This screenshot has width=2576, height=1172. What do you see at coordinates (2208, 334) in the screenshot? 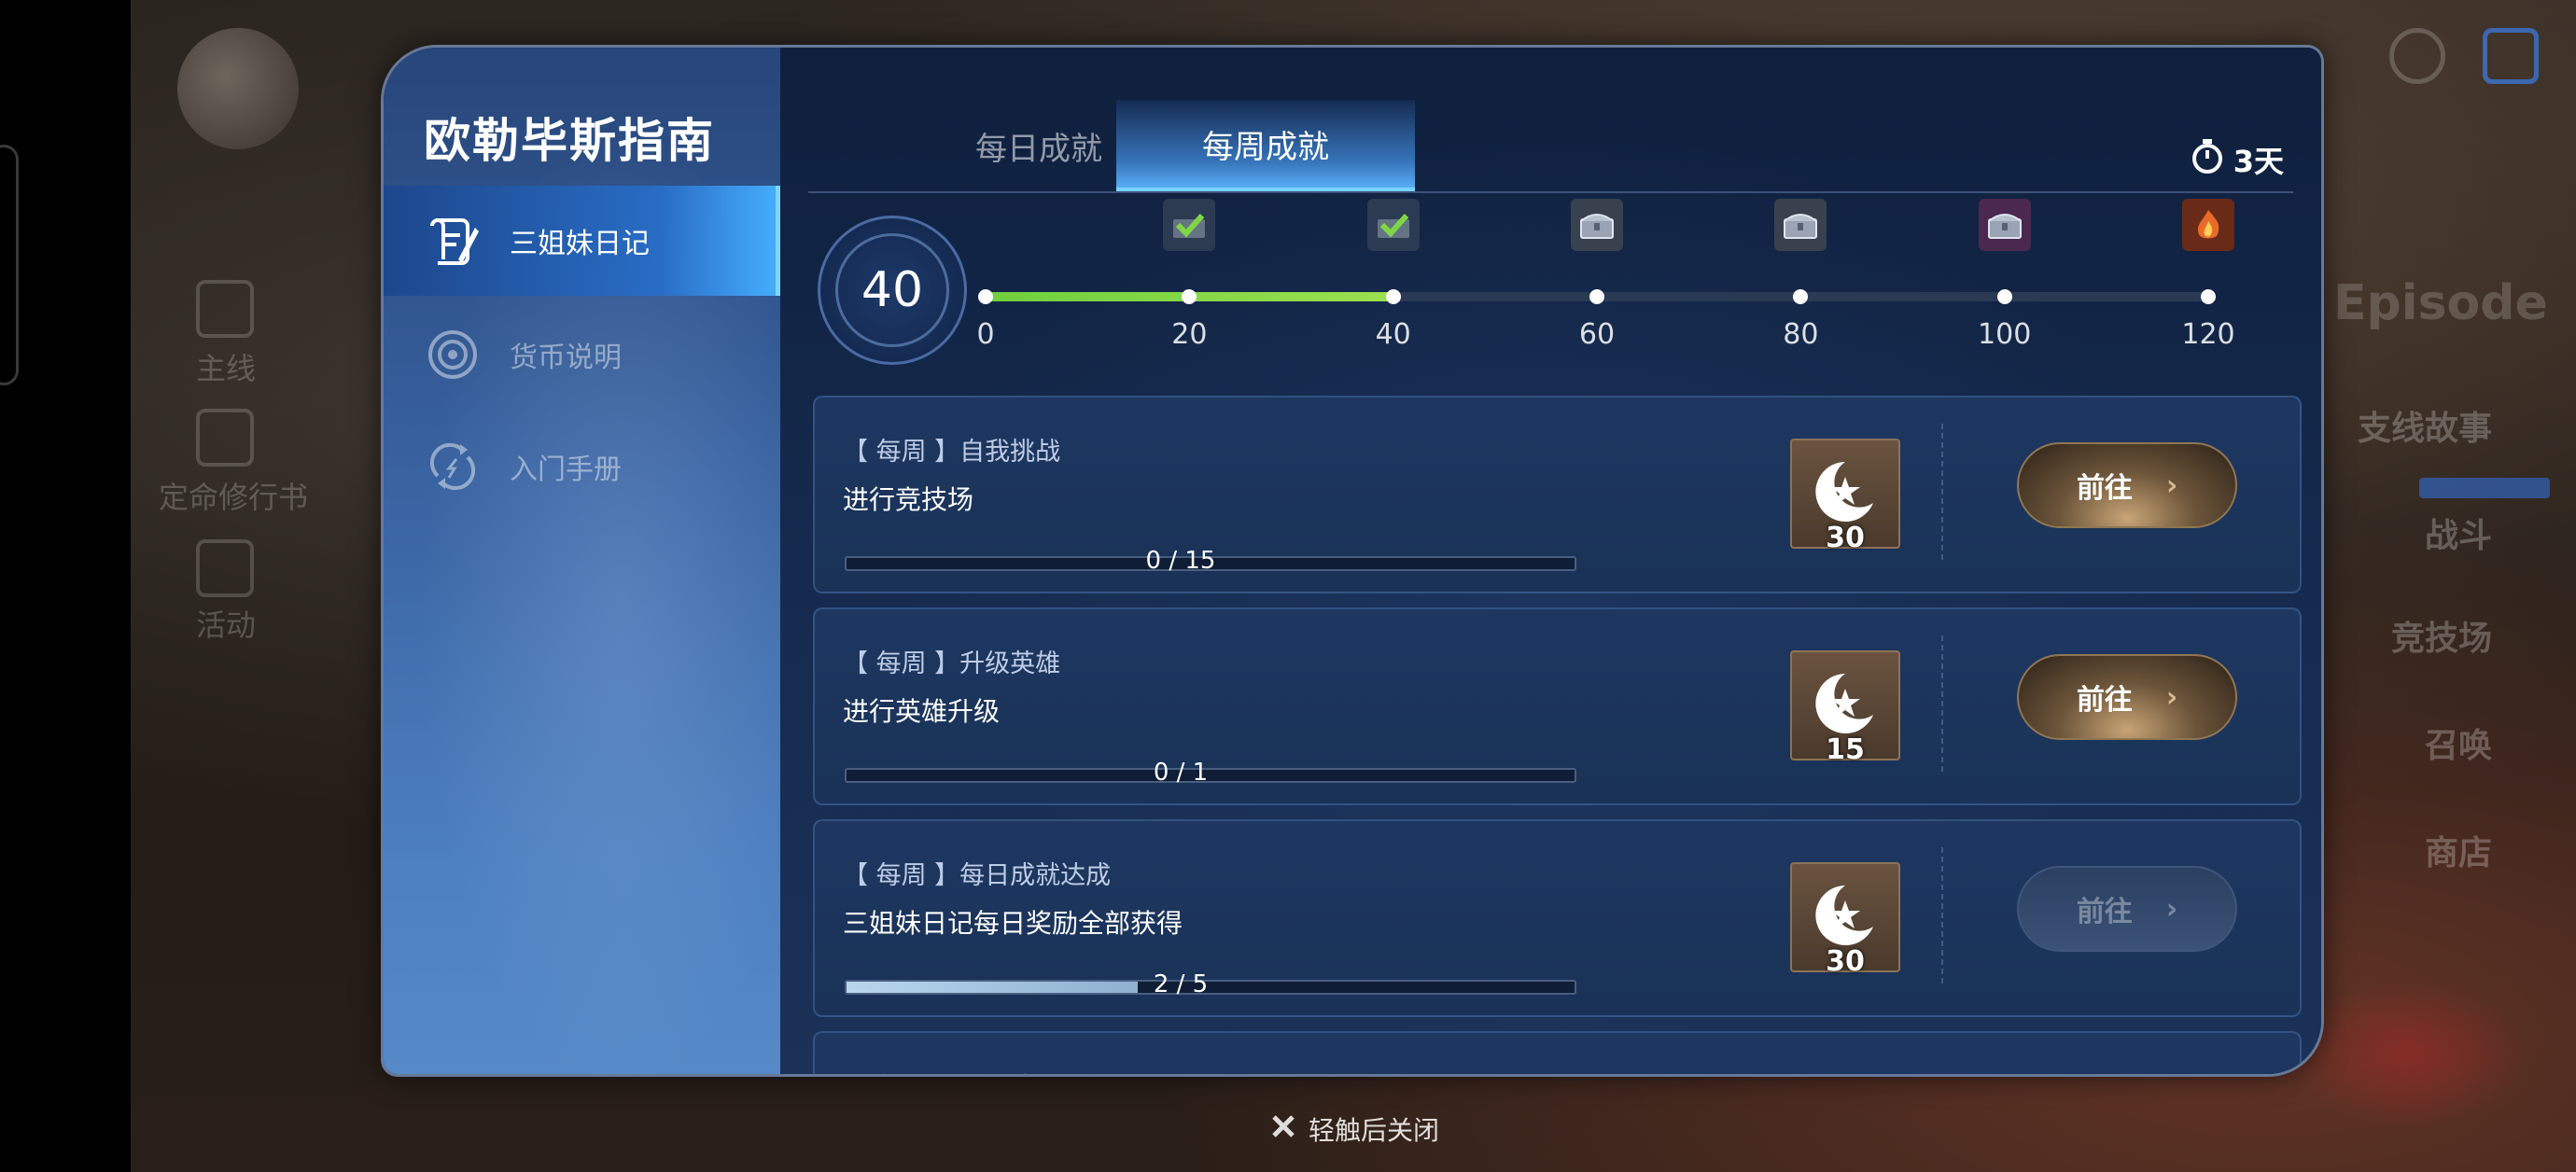
I see `milestone-label: 120` at bounding box center [2208, 334].